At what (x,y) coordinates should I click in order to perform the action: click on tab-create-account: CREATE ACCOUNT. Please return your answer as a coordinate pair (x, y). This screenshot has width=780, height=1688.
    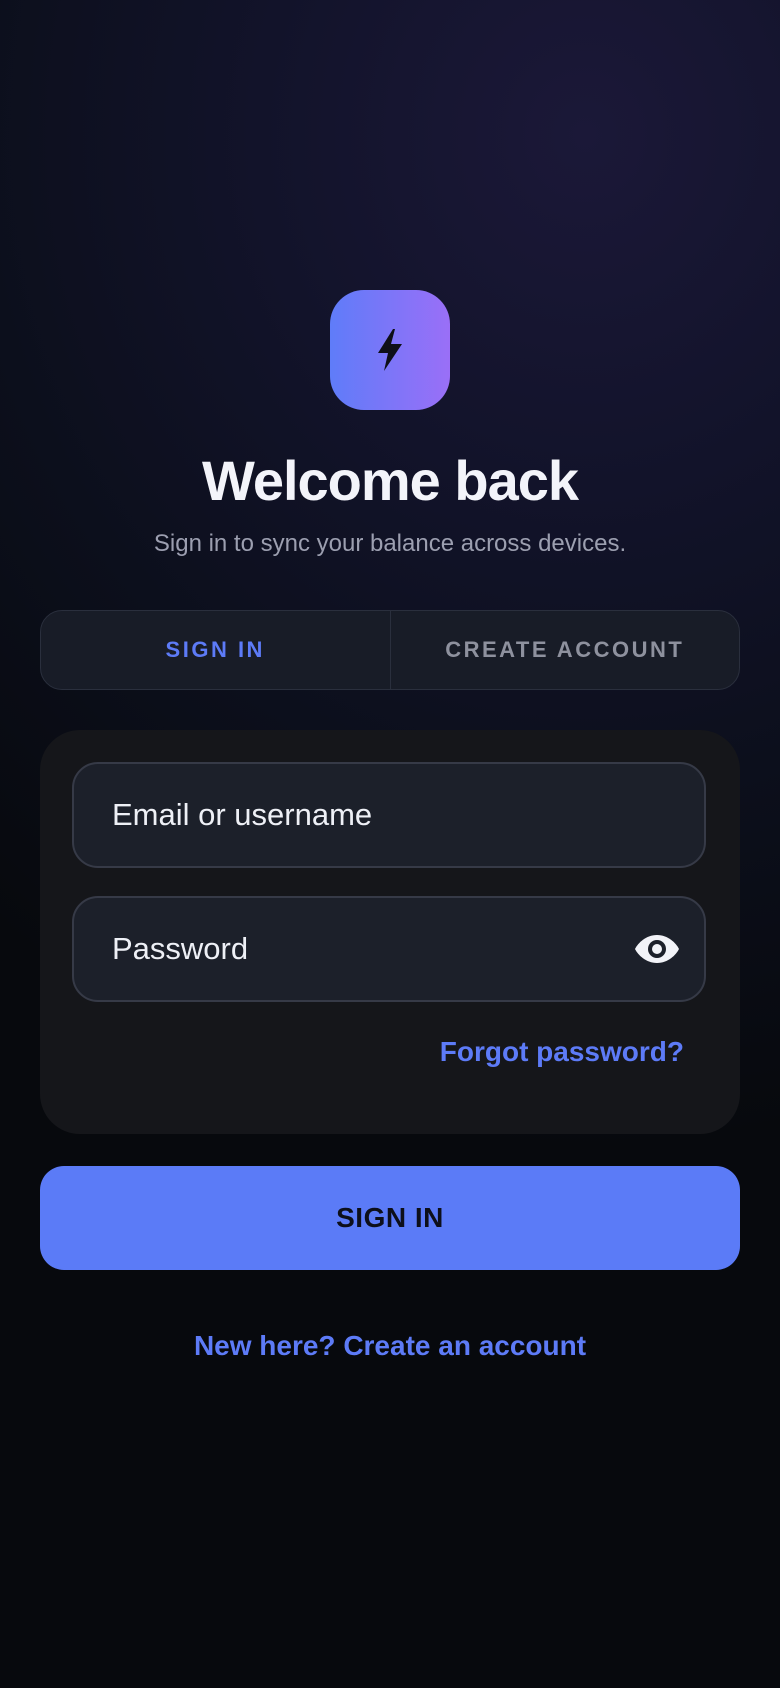
    Looking at the image, I should click on (565, 650).